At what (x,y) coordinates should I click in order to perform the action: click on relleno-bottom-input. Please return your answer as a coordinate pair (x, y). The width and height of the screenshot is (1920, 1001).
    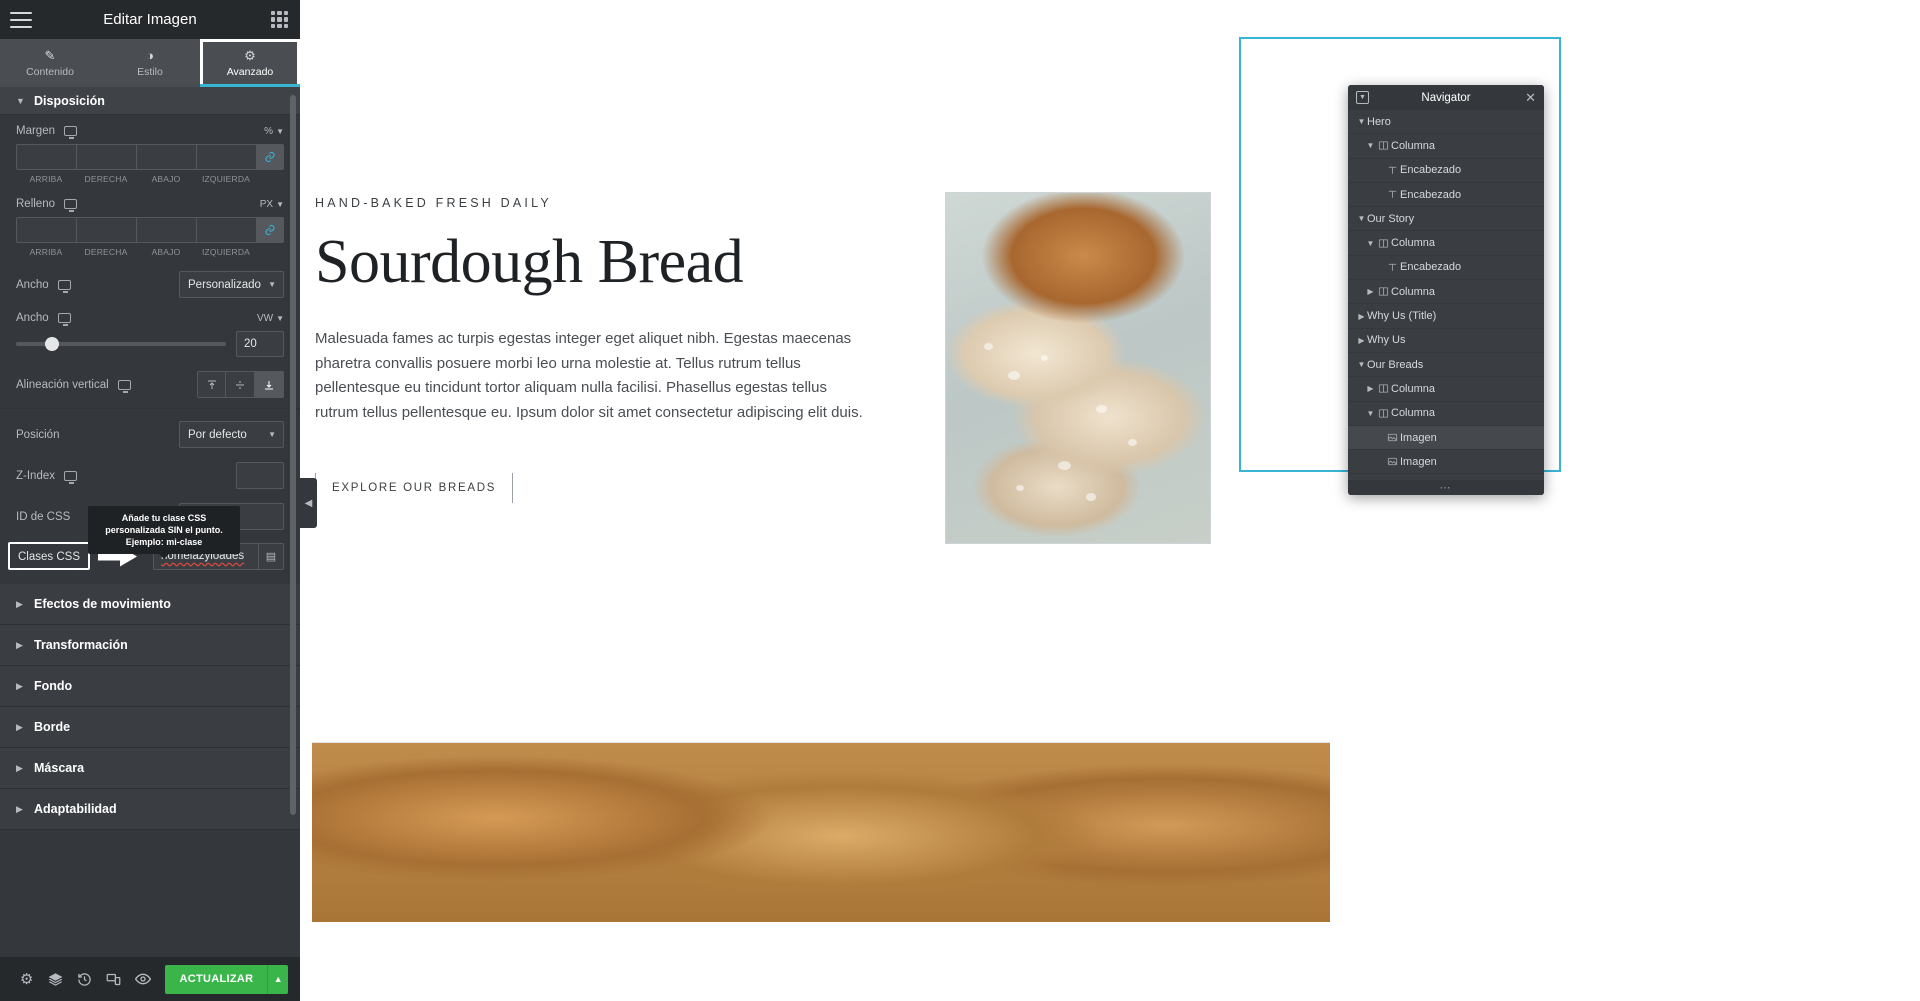
    Looking at the image, I should click on (166, 230).